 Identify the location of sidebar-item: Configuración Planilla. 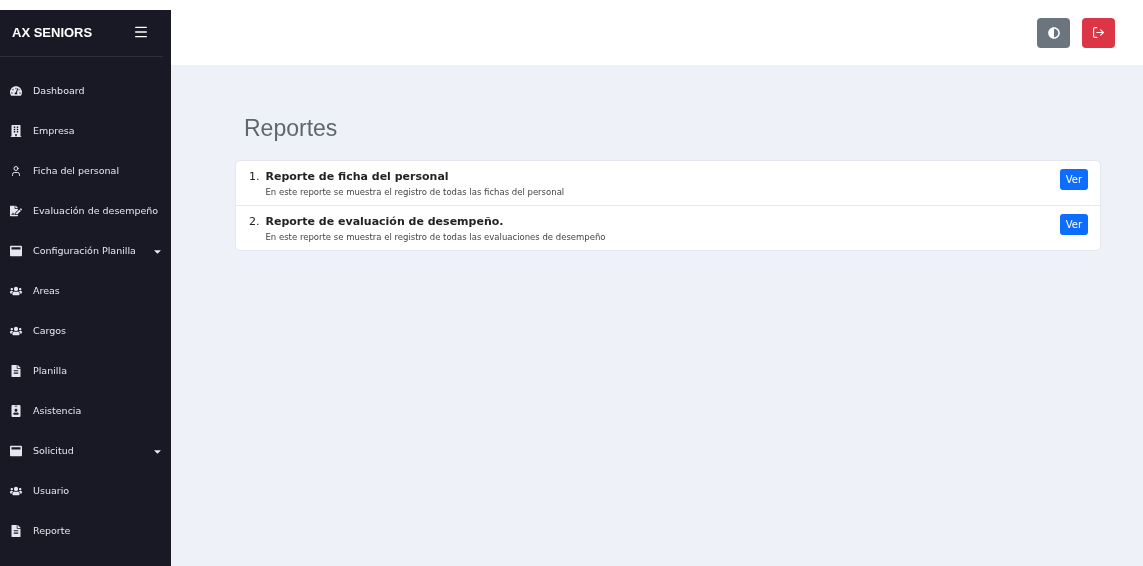
(85, 251).